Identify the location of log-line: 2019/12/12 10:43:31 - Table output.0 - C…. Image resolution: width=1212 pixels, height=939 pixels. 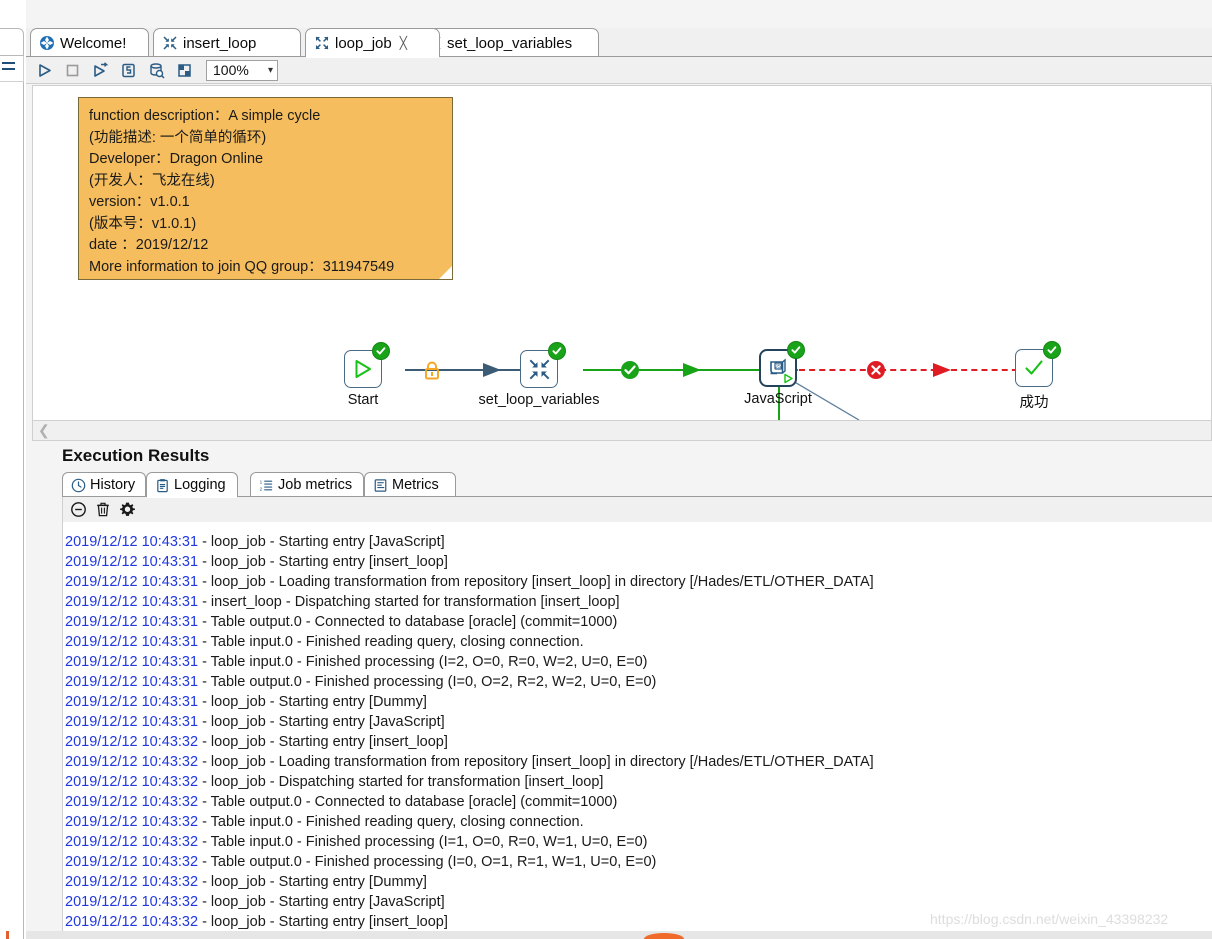
(637, 622).